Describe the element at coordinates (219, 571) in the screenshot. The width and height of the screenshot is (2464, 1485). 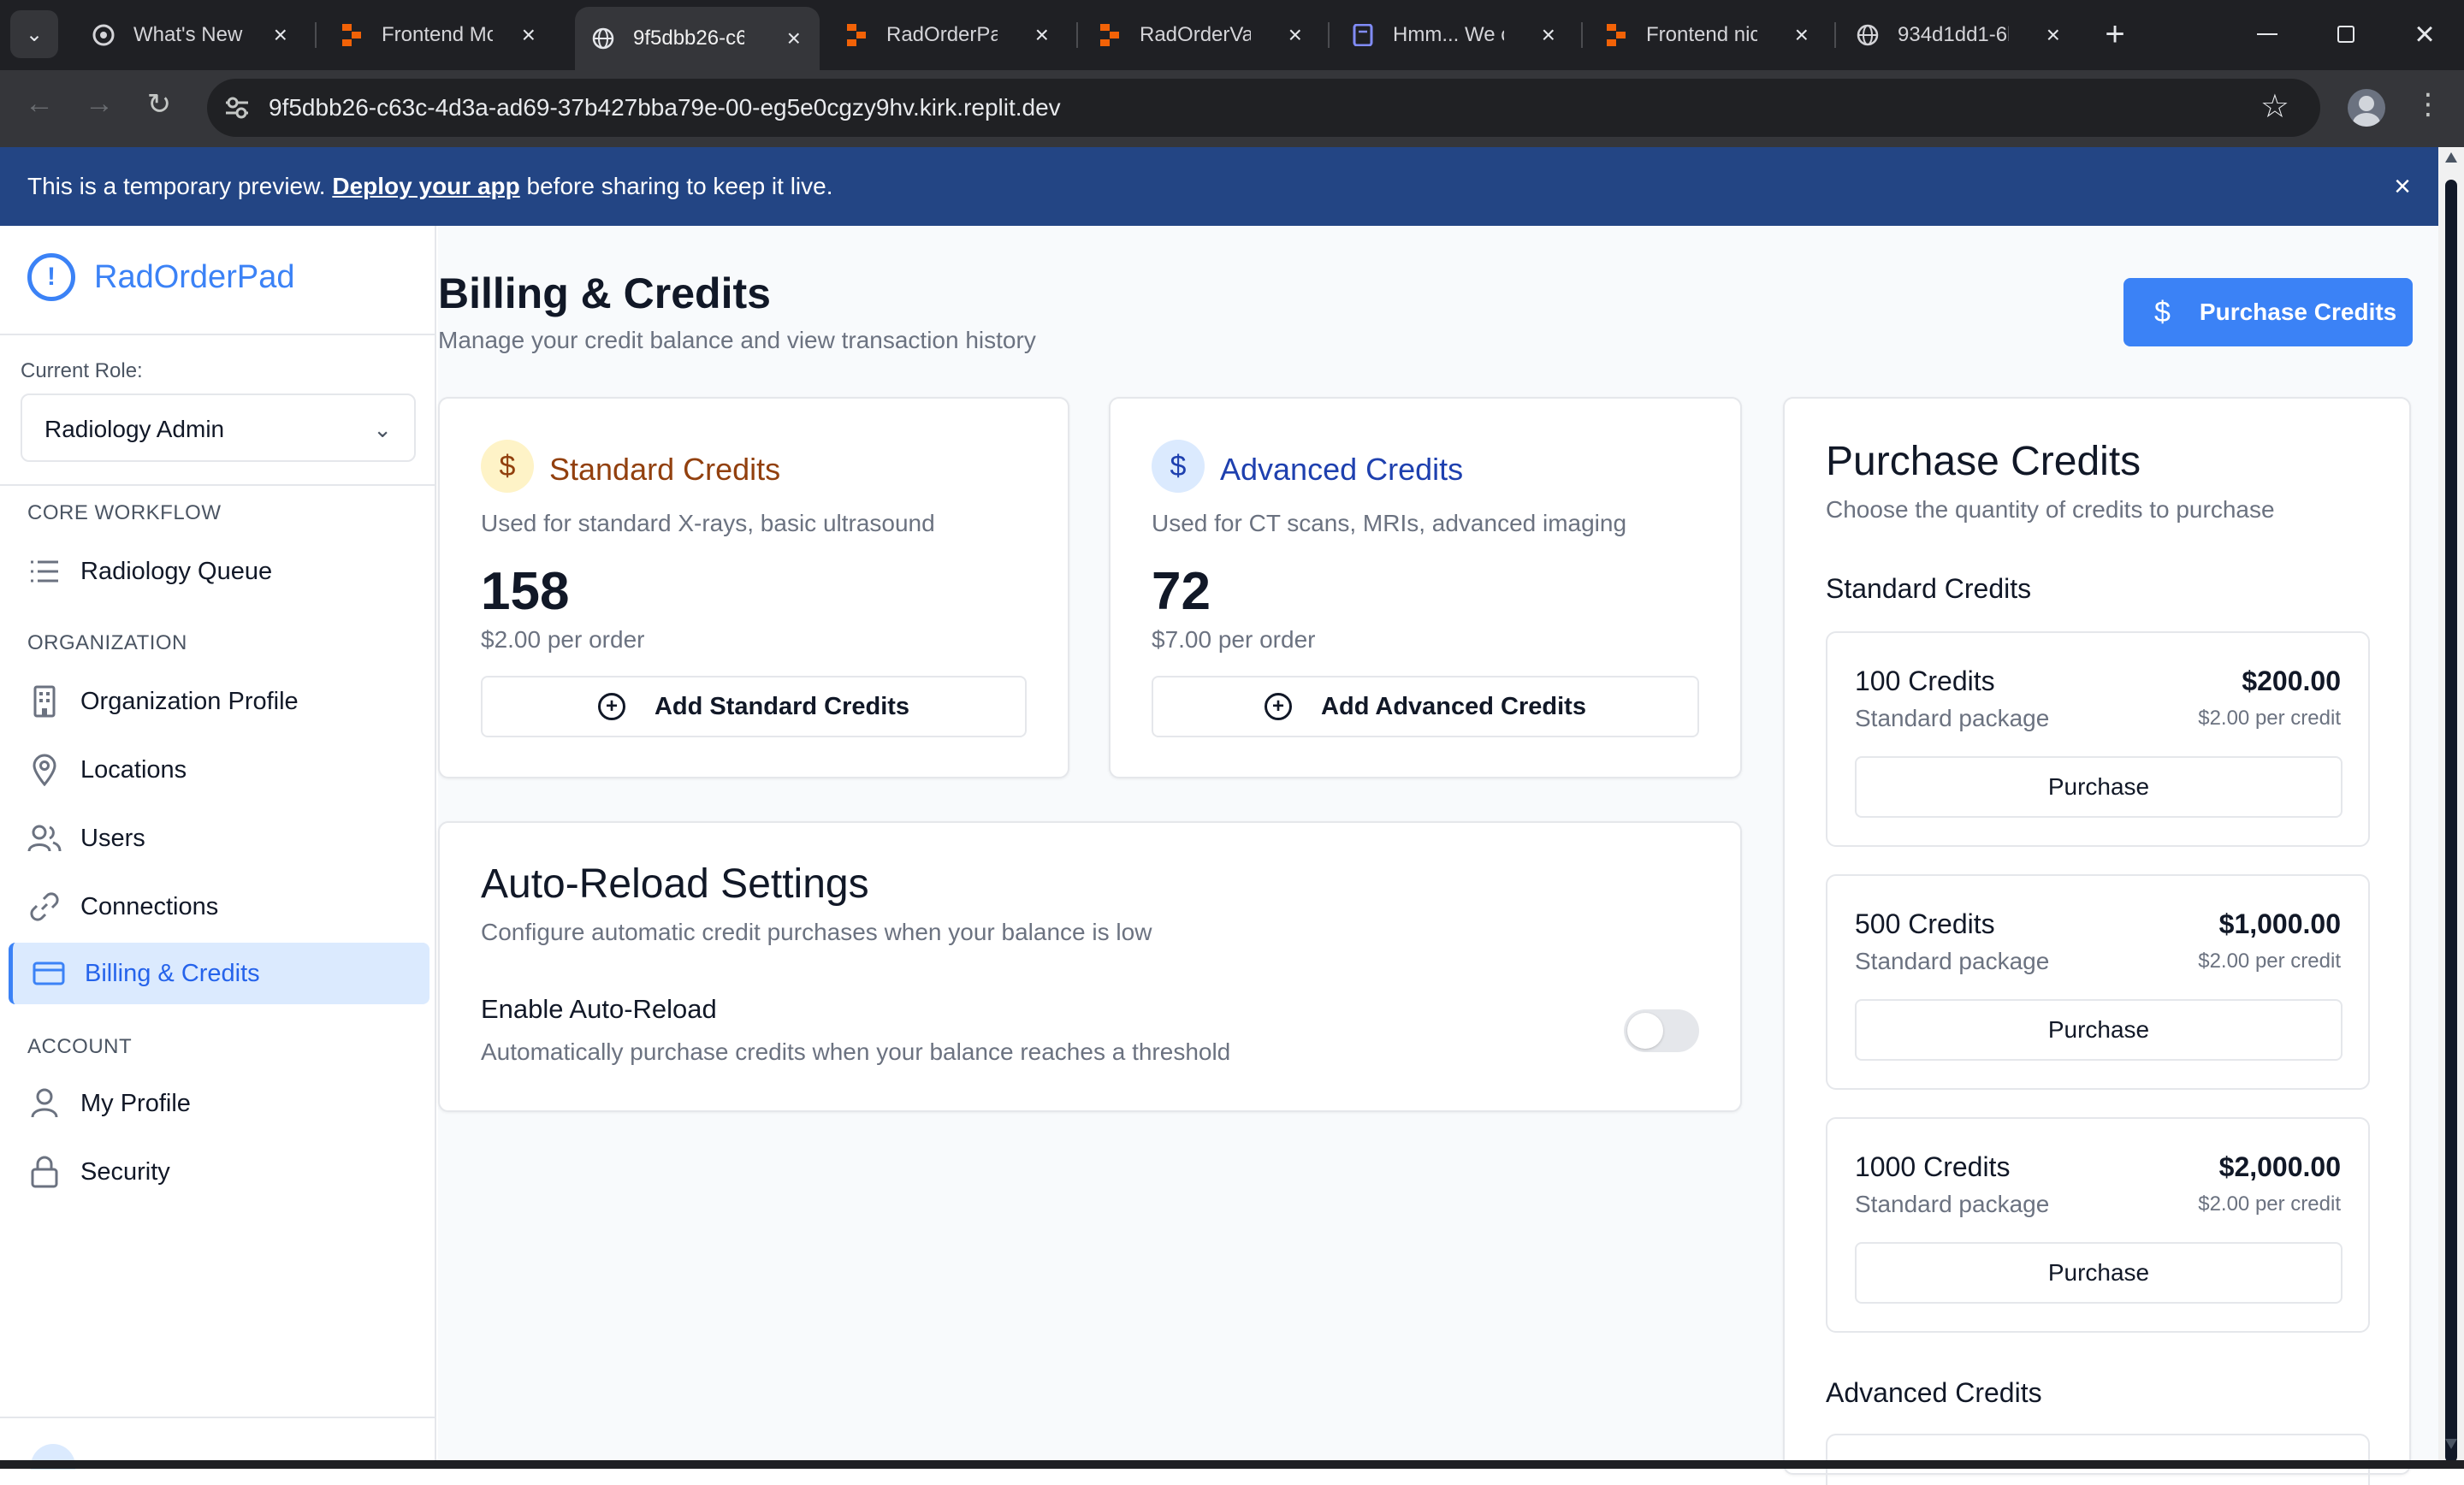
I see `sidebar-item-radiology-queue: Radiology Queue` at that location.